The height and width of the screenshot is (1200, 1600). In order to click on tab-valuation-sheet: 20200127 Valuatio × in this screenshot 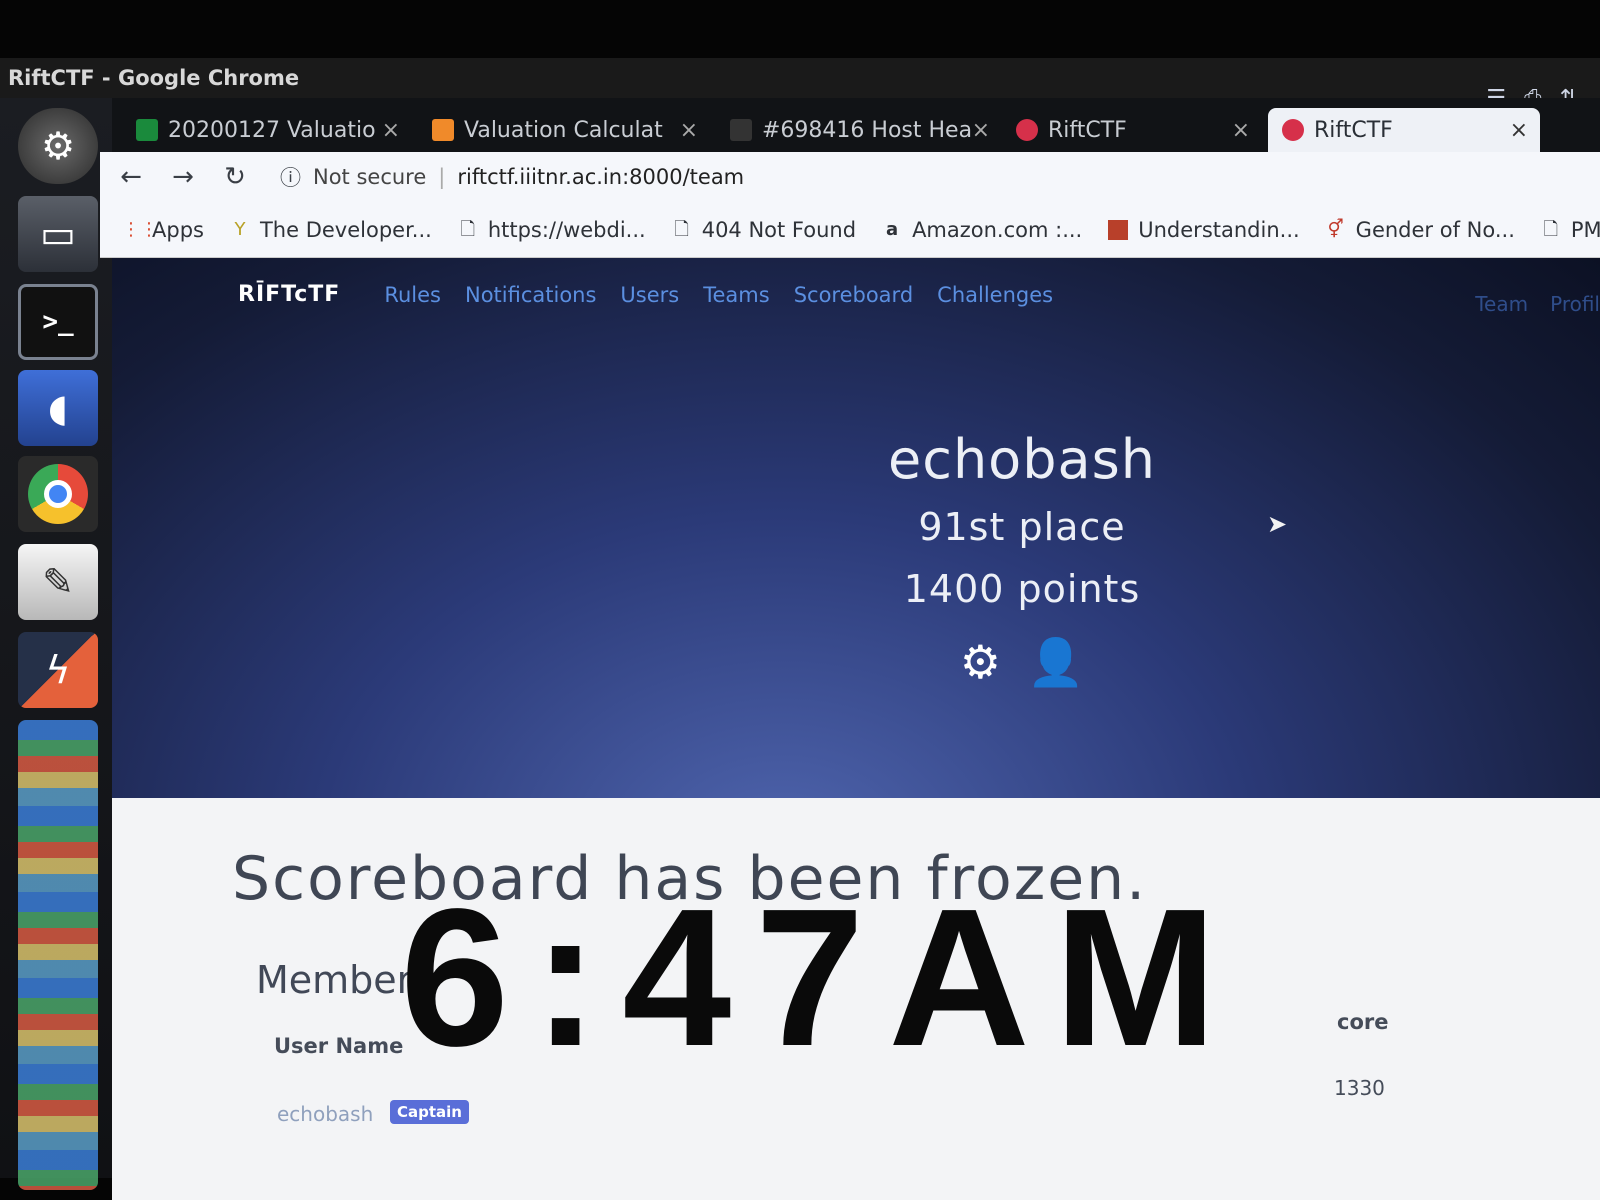, I will do `click(267, 130)`.